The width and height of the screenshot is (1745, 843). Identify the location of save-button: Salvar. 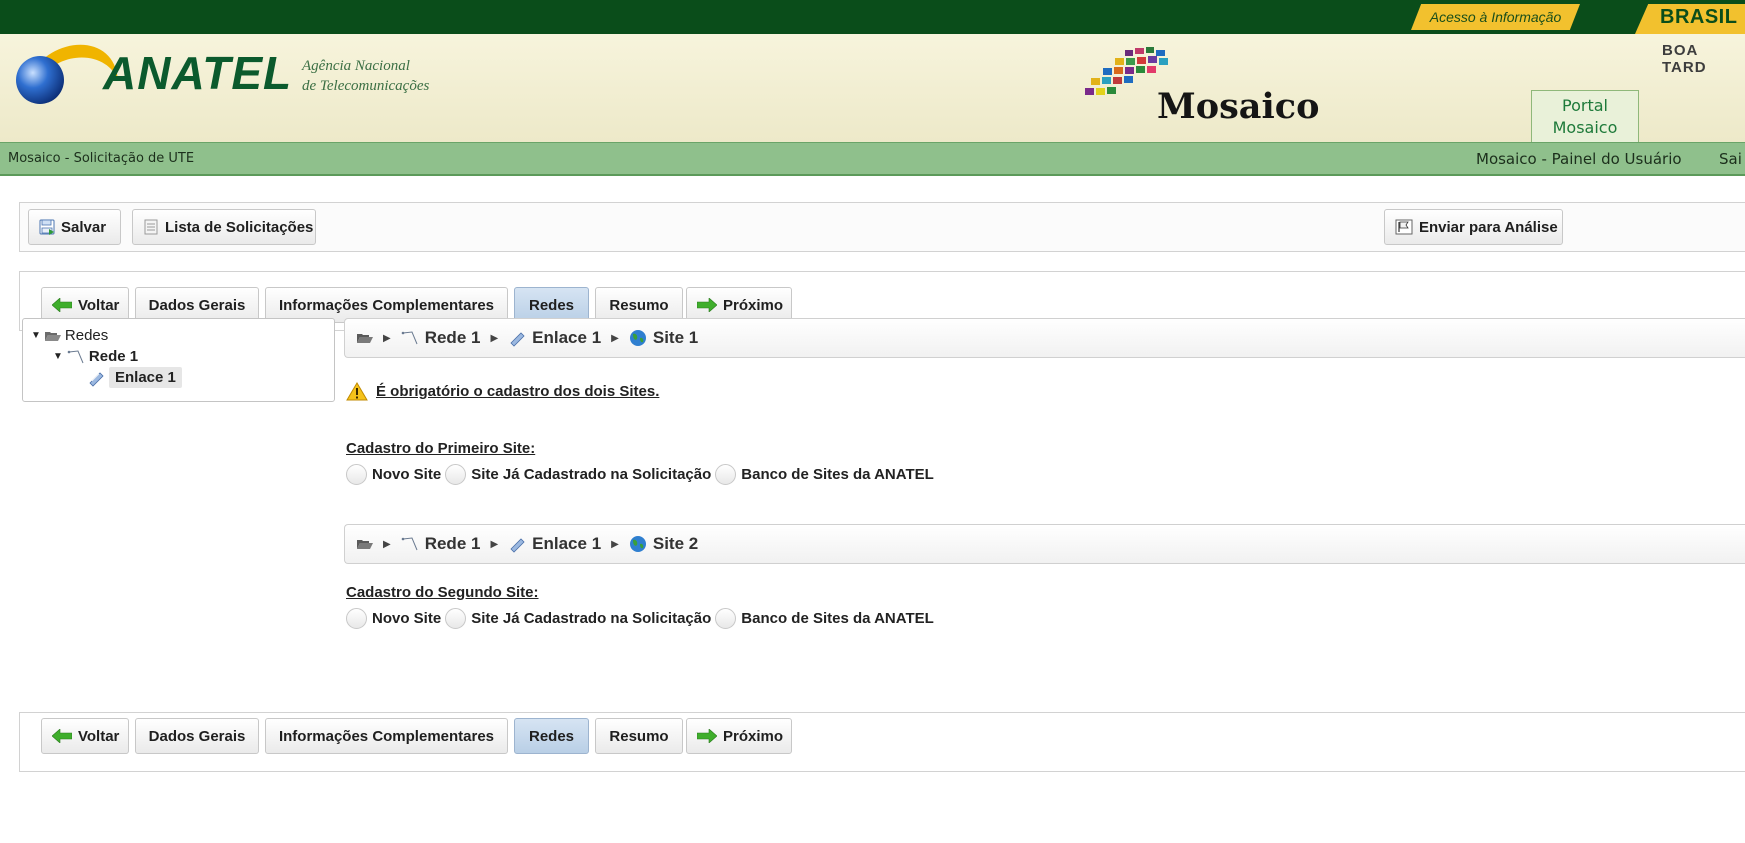
(74, 227).